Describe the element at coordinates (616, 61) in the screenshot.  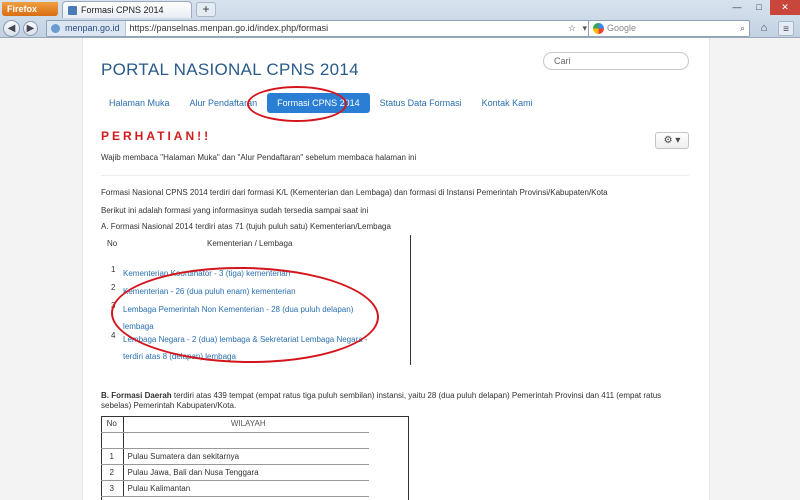
I see `search-input: Cari` at that location.